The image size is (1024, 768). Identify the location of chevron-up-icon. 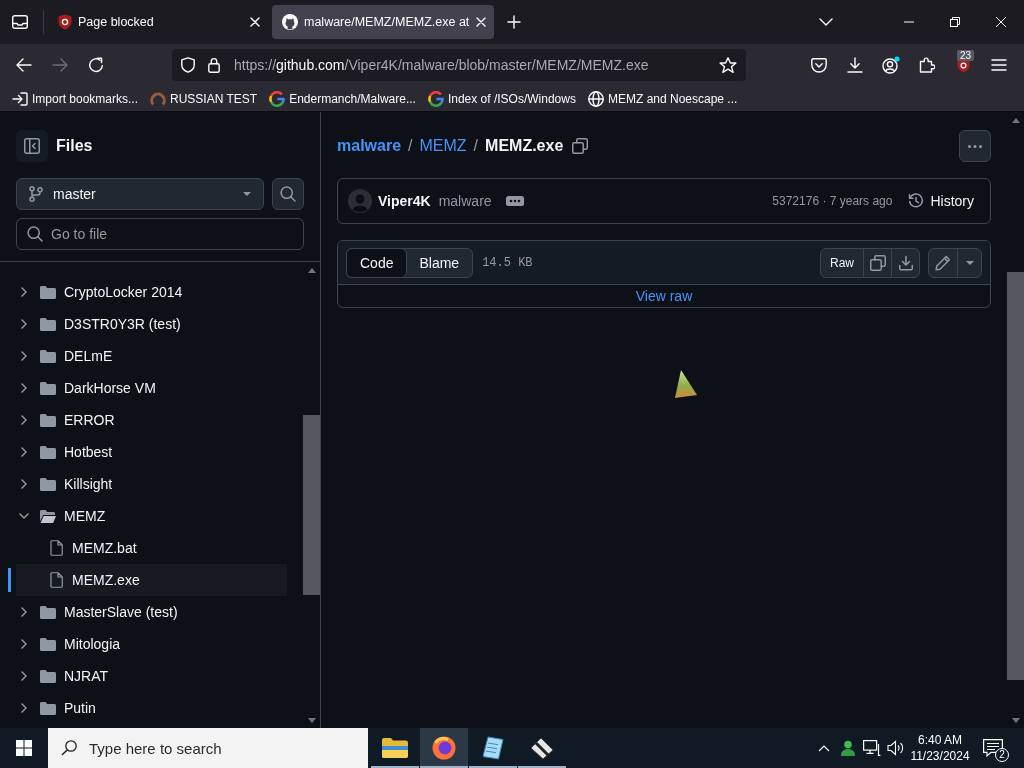
(824, 748).